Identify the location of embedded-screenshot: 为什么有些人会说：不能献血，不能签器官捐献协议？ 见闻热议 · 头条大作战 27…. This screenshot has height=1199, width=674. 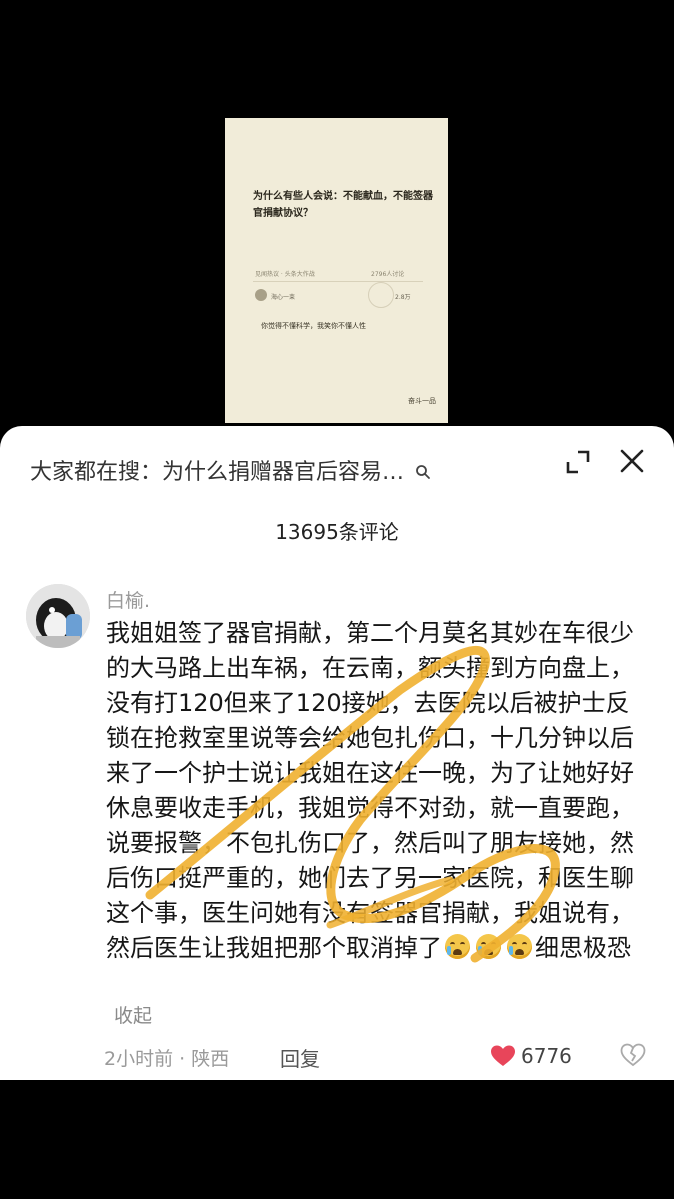
(336, 270).